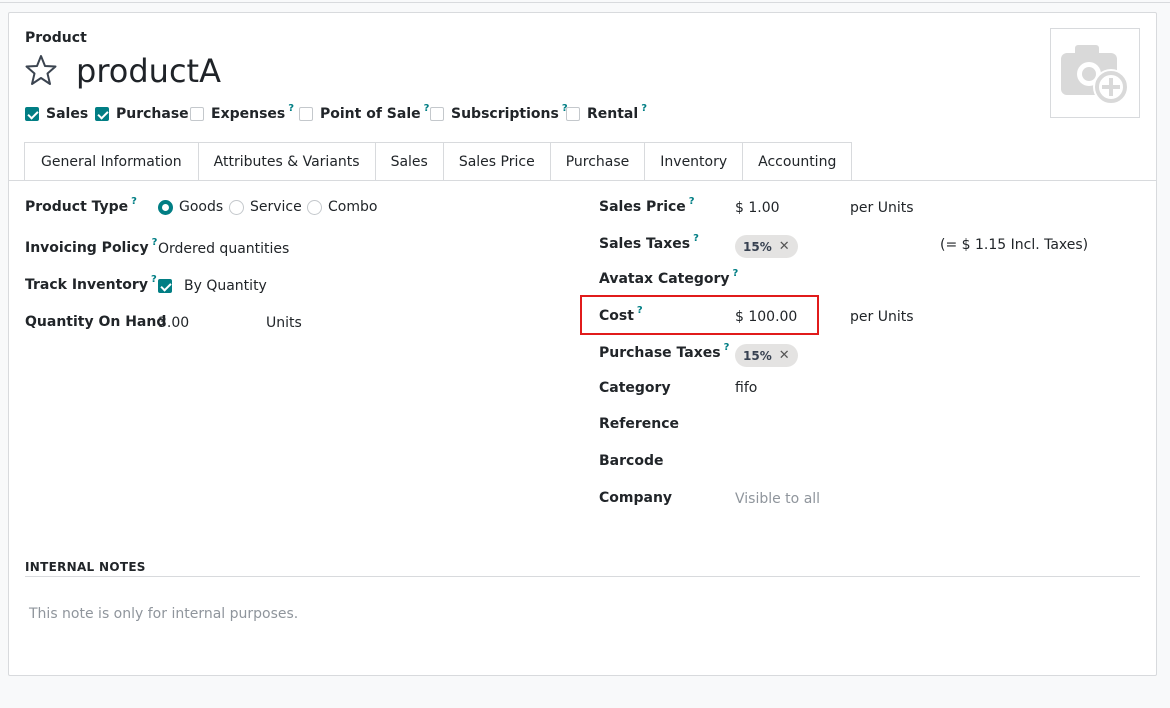  What do you see at coordinates (111, 161) in the screenshot?
I see `tab-general-information: General Information` at bounding box center [111, 161].